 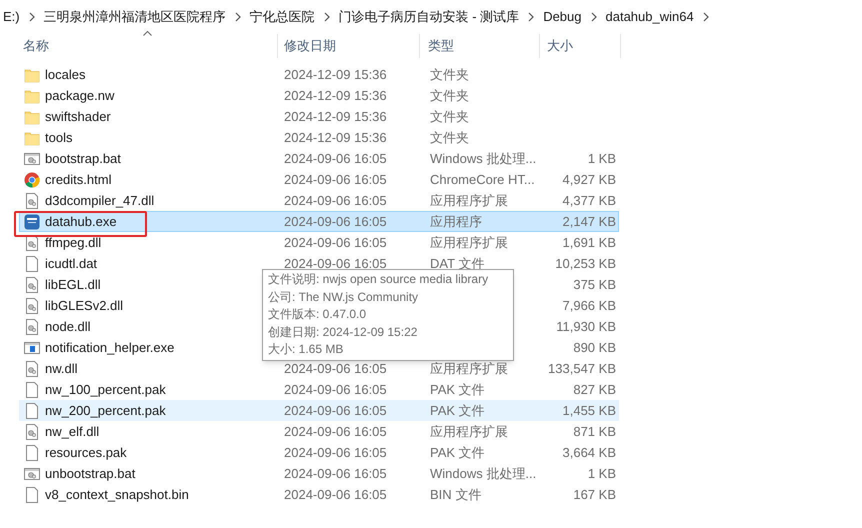 I want to click on column-header: 类型, so click(x=441, y=46).